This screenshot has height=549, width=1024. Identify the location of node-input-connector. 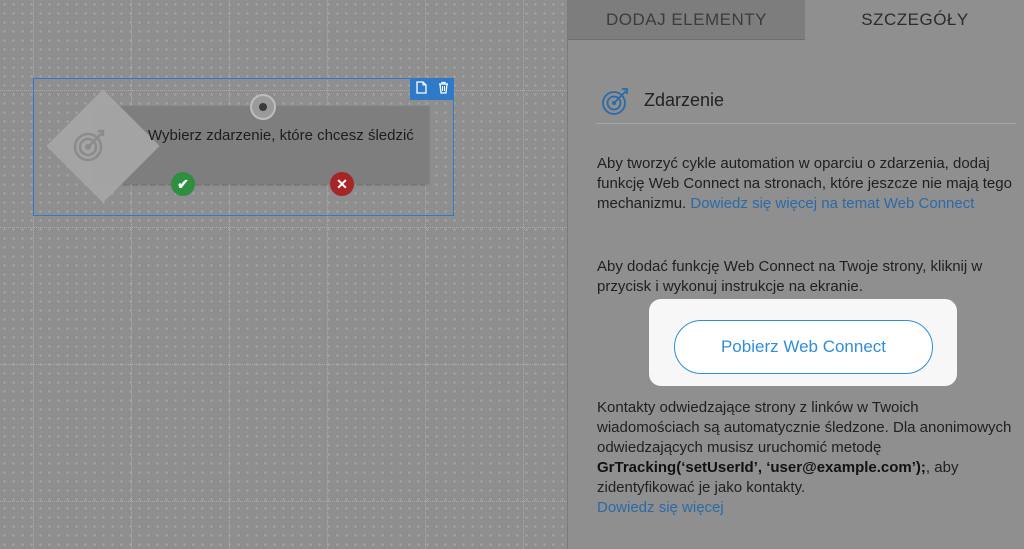
(263, 107).